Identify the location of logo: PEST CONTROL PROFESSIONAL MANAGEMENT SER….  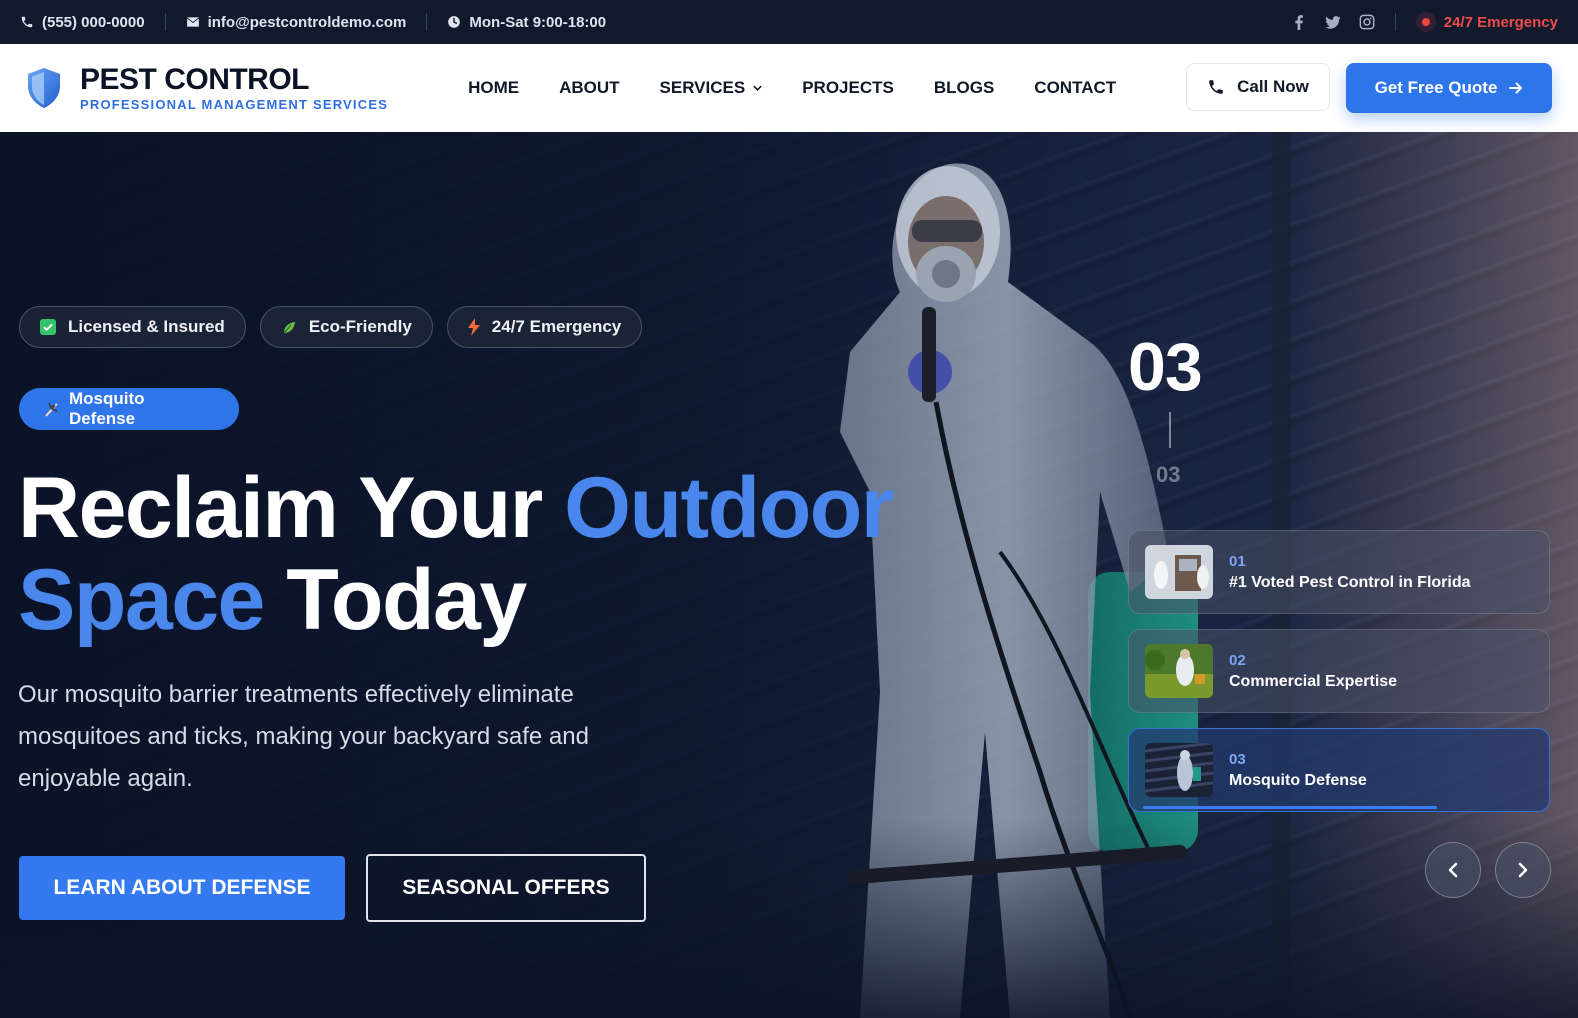
(207, 87).